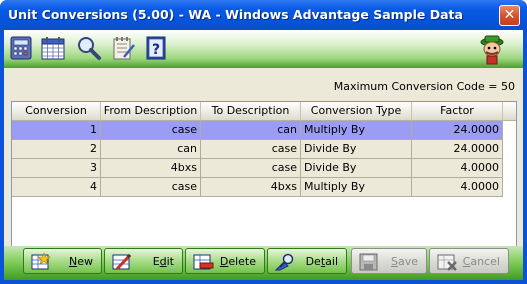 The image size is (527, 284). I want to click on detail-button: Detail, so click(307, 261).